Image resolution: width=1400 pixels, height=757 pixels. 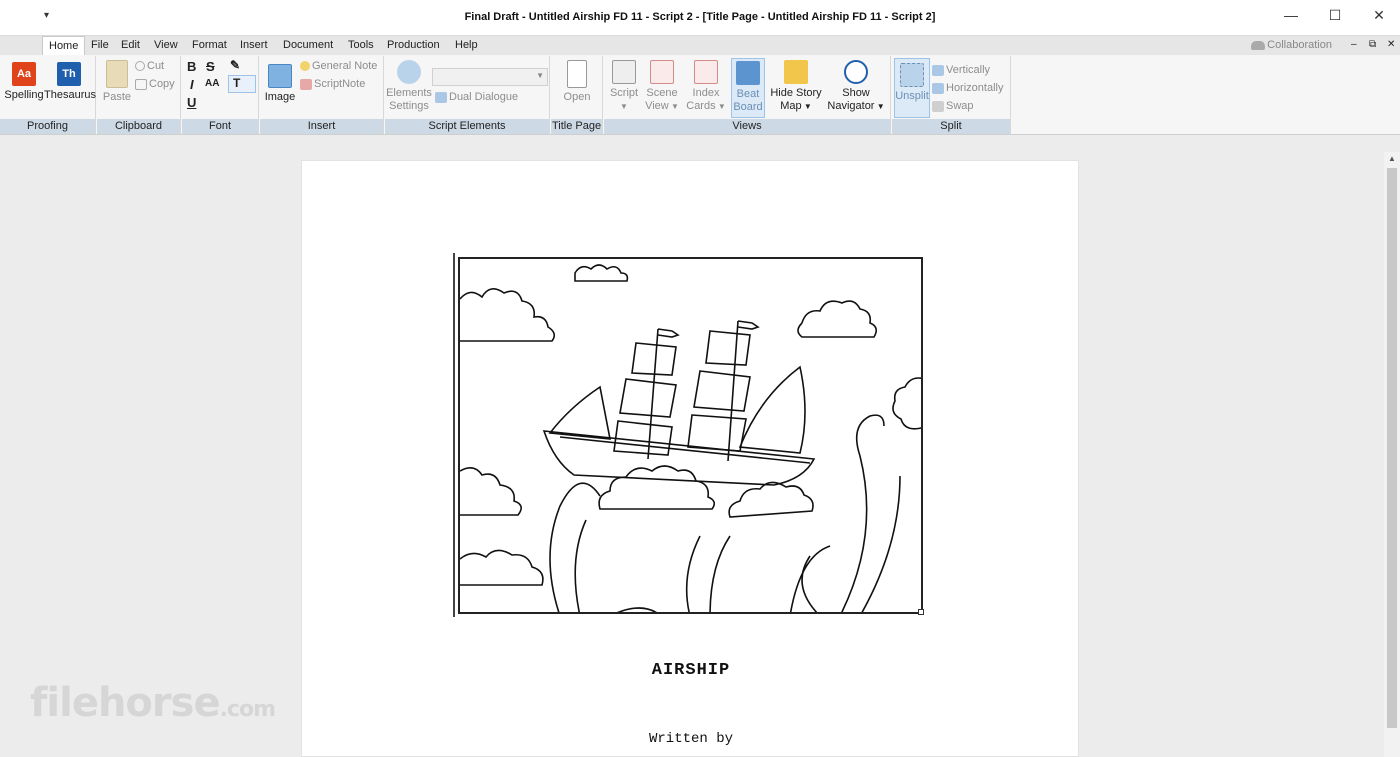 I want to click on beat-board-icon, so click(x=748, y=73).